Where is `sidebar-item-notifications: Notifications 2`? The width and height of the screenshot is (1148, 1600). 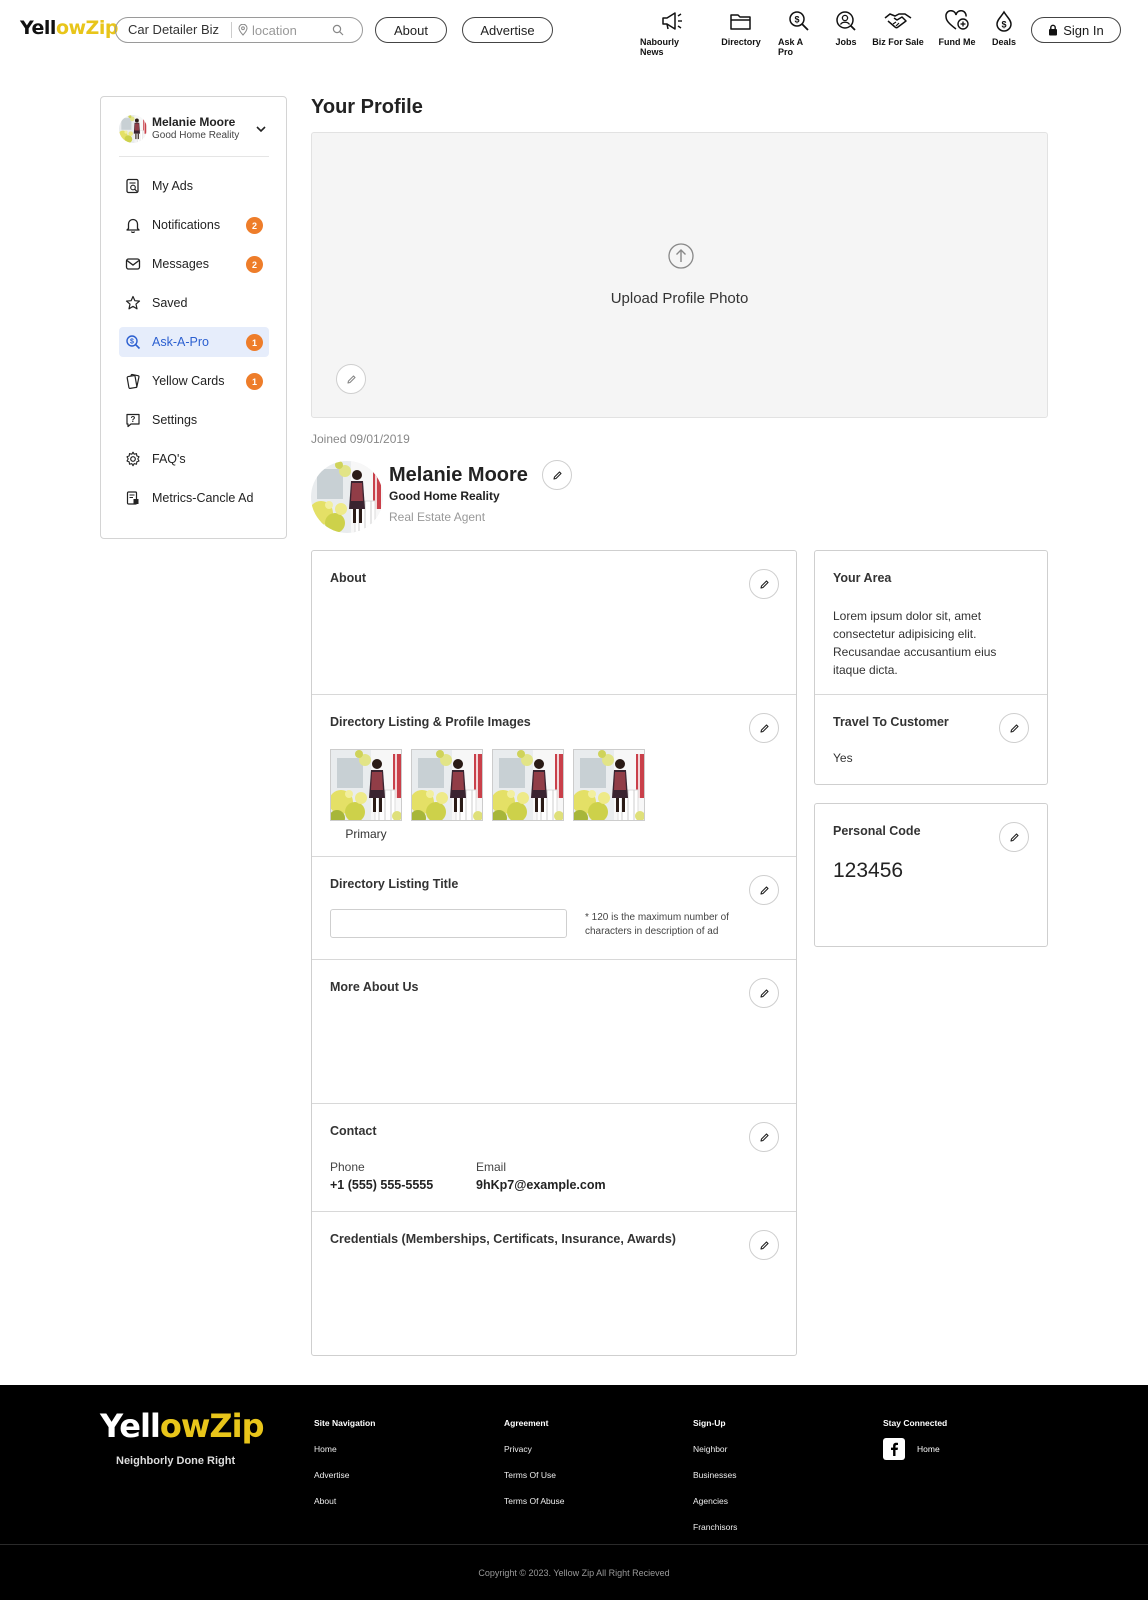 sidebar-item-notifications: Notifications 2 is located at coordinates (194, 225).